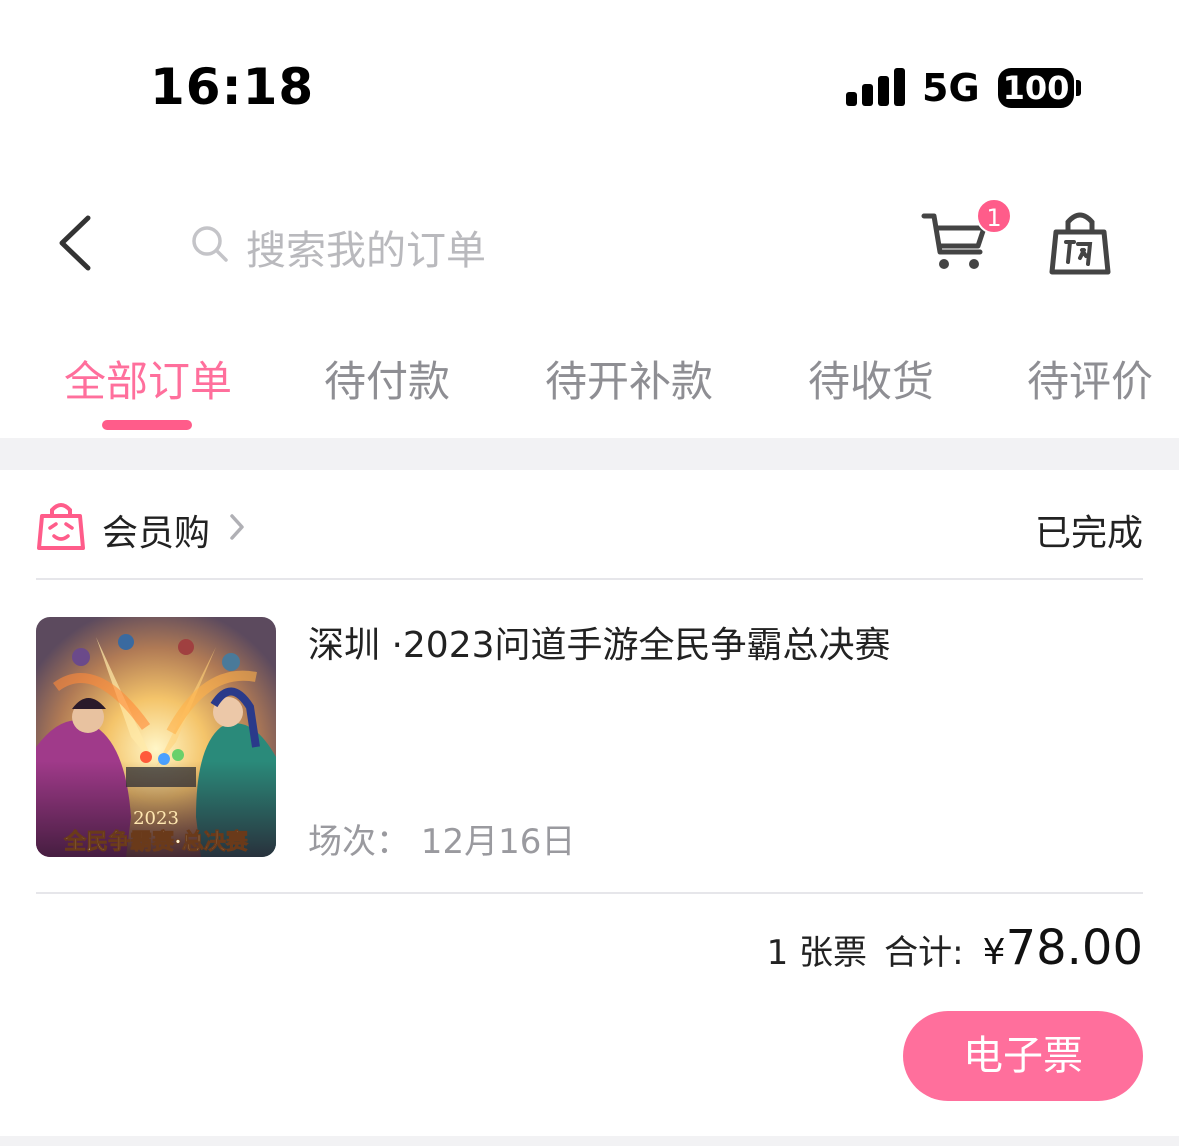  What do you see at coordinates (1088, 533) in the screenshot?
I see `order-status: 已完成` at bounding box center [1088, 533].